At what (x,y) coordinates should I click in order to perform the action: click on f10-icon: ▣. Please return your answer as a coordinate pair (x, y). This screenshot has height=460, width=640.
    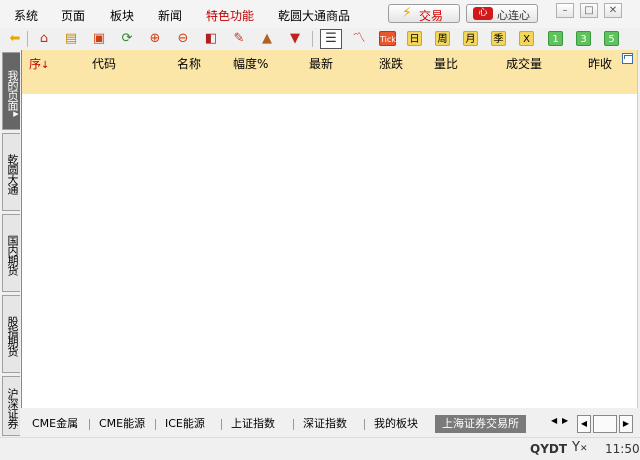
    Looking at the image, I should click on (99, 39).